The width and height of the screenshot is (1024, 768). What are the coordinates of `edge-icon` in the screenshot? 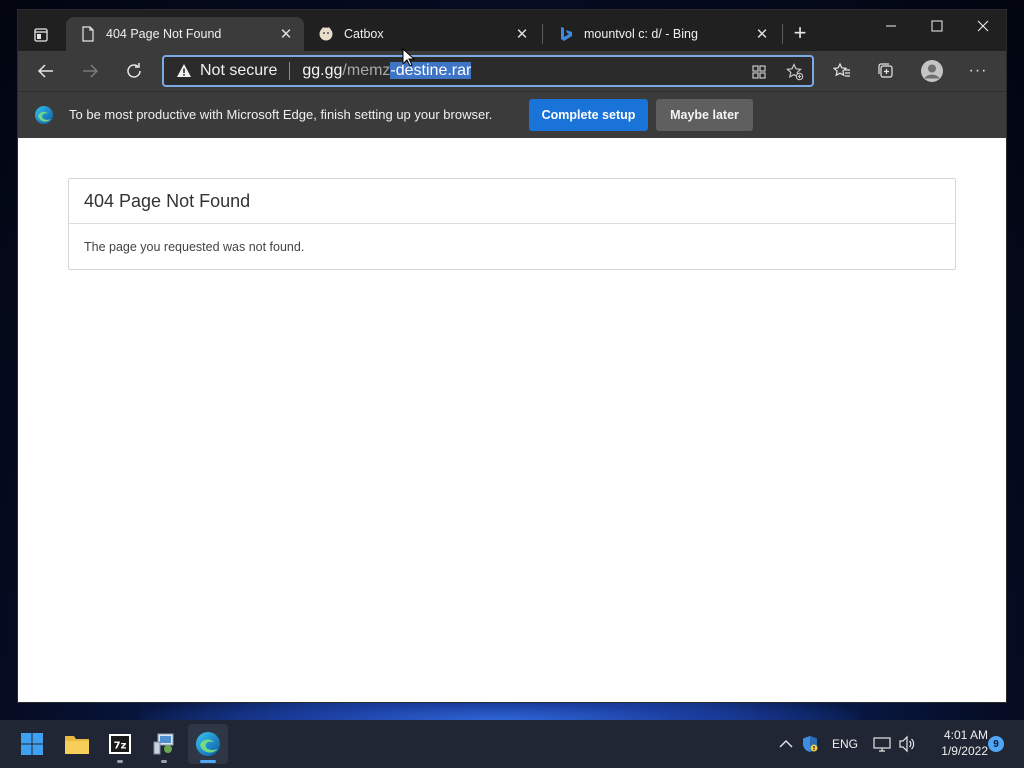 It's located at (208, 744).